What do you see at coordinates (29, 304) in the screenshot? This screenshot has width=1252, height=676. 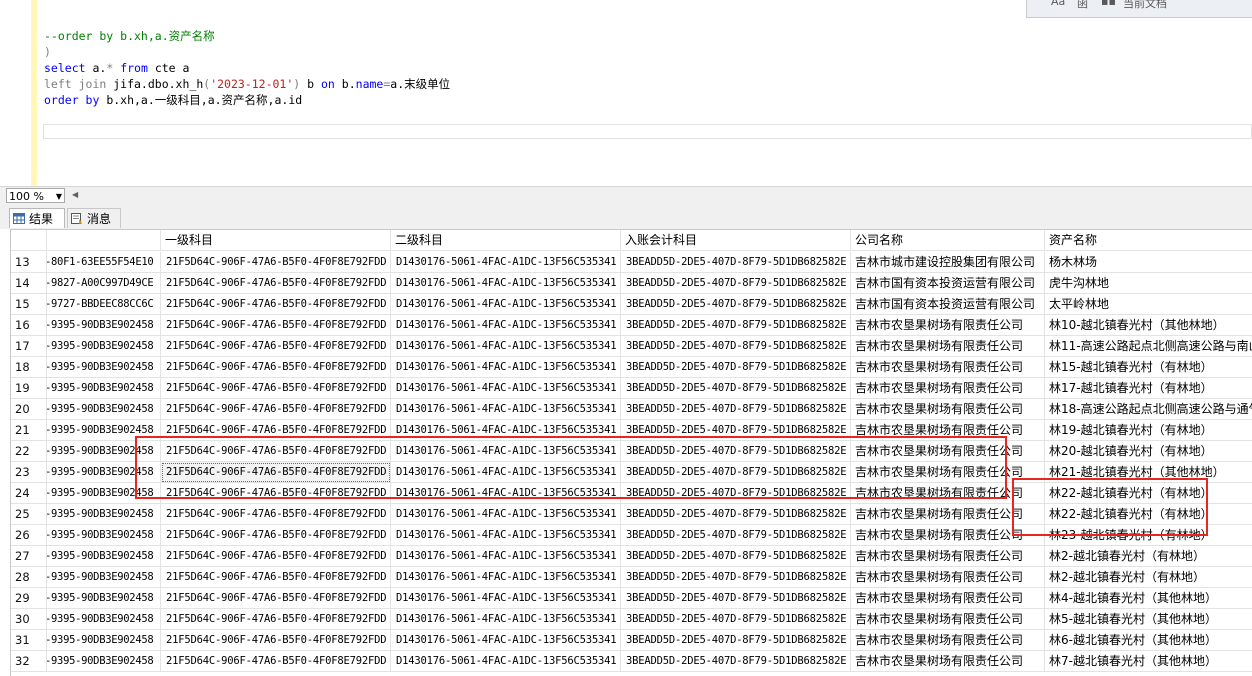 I see `table-cell-row-number-col: 15` at bounding box center [29, 304].